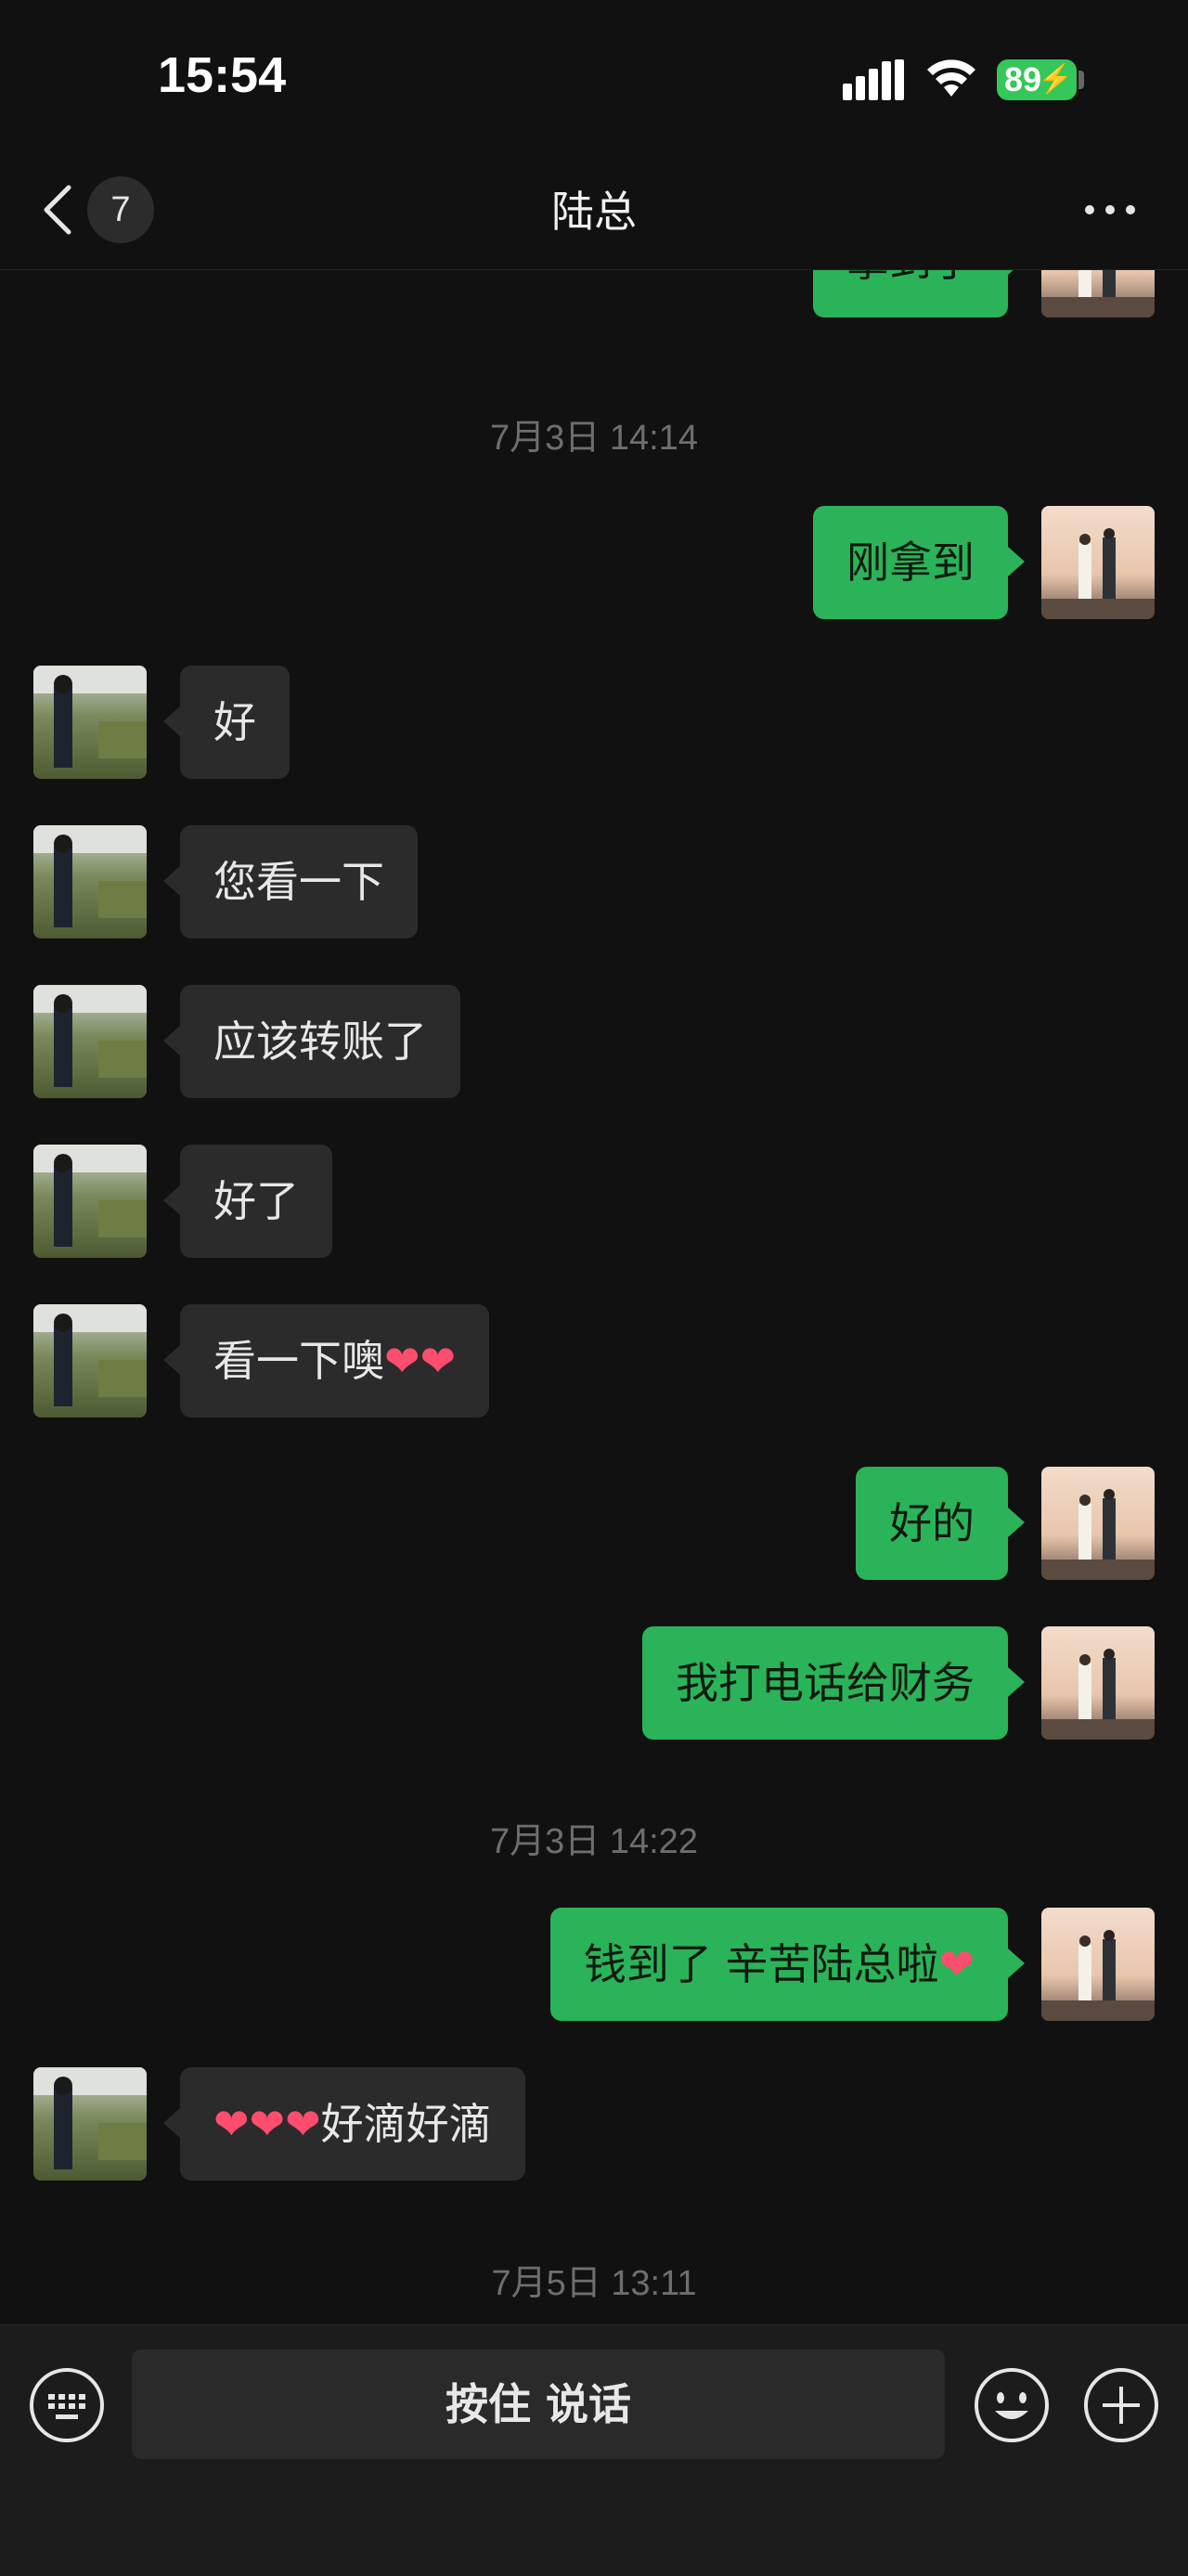 This screenshot has height=2576, width=1188. Describe the element at coordinates (1023, 79) in the screenshot. I see `battery-level: 89` at that location.